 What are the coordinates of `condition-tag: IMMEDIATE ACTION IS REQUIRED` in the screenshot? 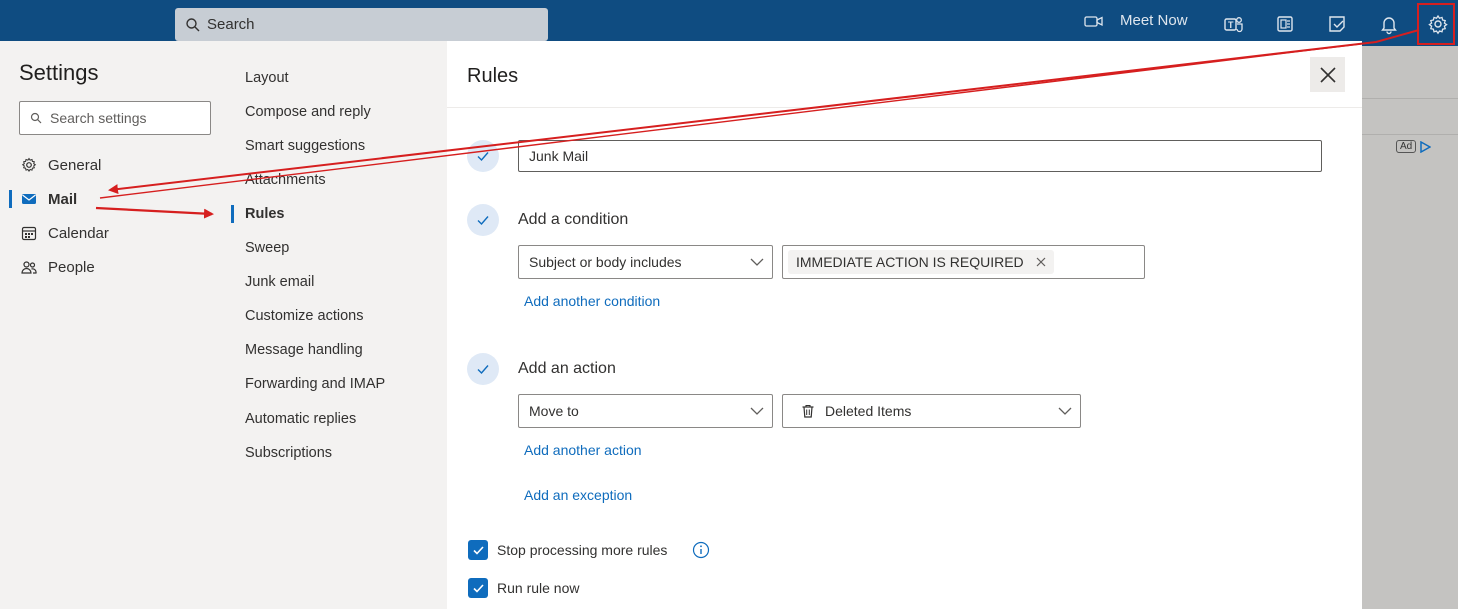 It's located at (921, 262).